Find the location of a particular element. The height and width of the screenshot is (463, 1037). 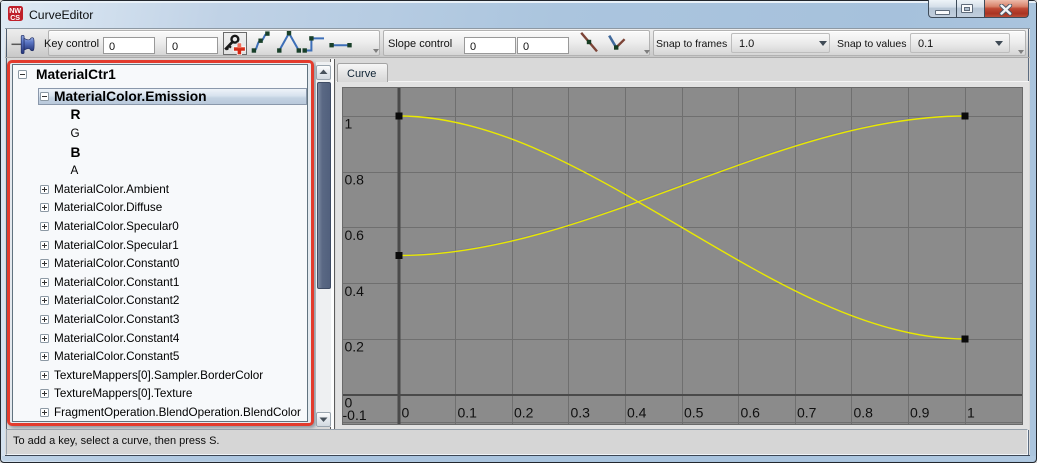

svg-text: -0.1 is located at coordinates (355, 415).